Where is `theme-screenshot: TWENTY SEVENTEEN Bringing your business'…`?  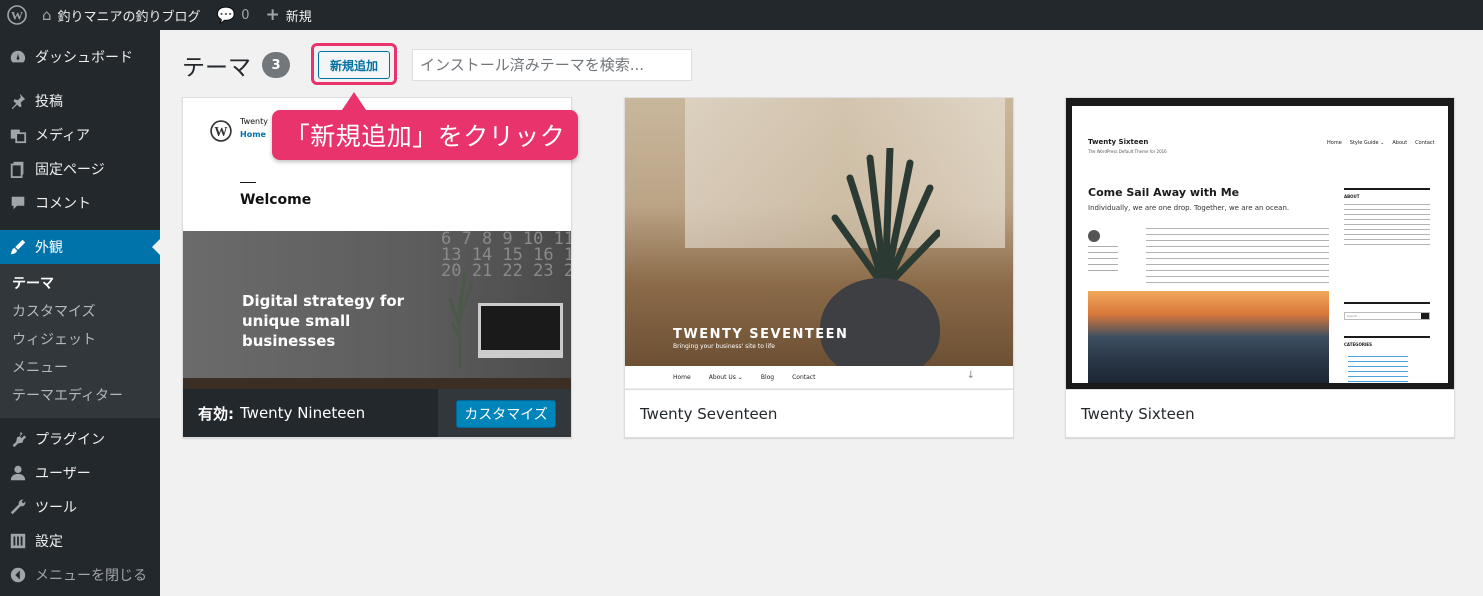
theme-screenshot: TWENTY SEVENTEEN Bringing your business'… is located at coordinates (819, 243).